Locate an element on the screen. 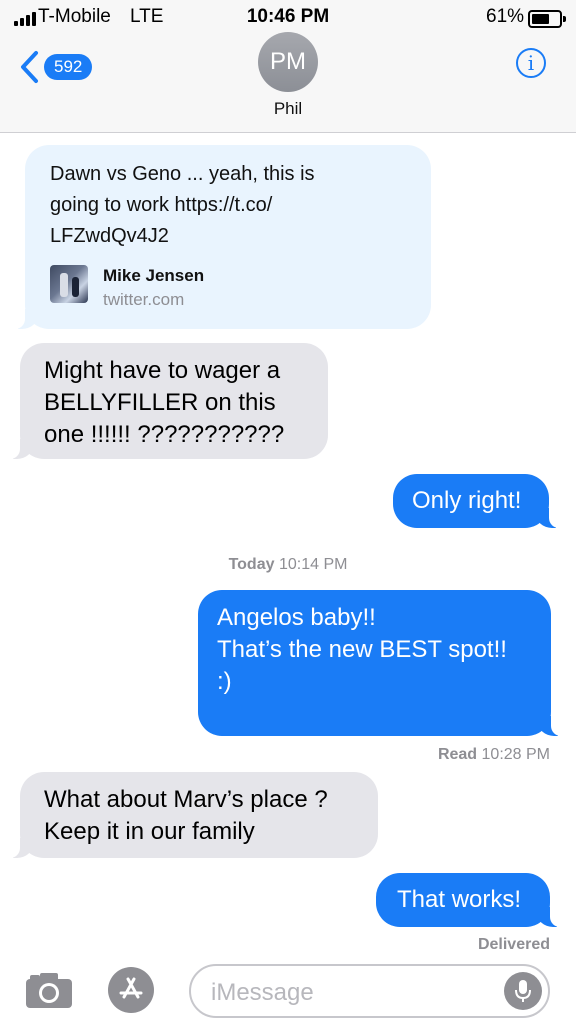 The width and height of the screenshot is (576, 1024). app-store-button is located at coordinates (131, 990).